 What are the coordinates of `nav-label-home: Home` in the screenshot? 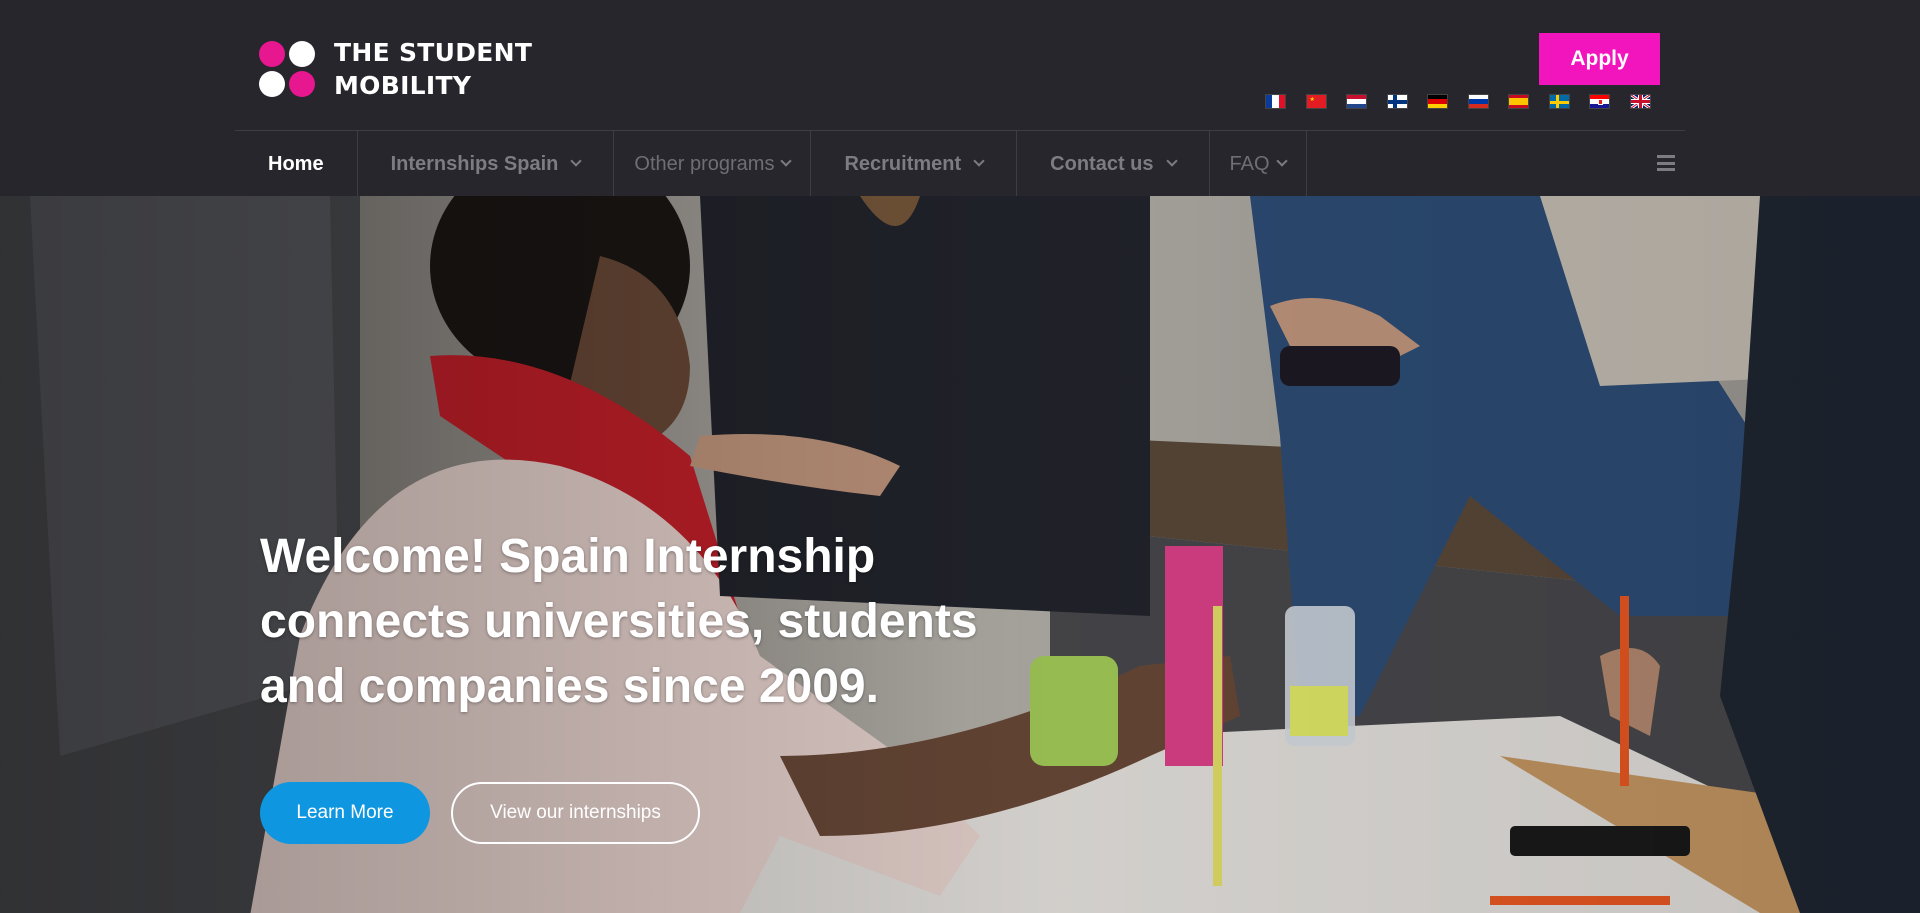 It's located at (296, 163).